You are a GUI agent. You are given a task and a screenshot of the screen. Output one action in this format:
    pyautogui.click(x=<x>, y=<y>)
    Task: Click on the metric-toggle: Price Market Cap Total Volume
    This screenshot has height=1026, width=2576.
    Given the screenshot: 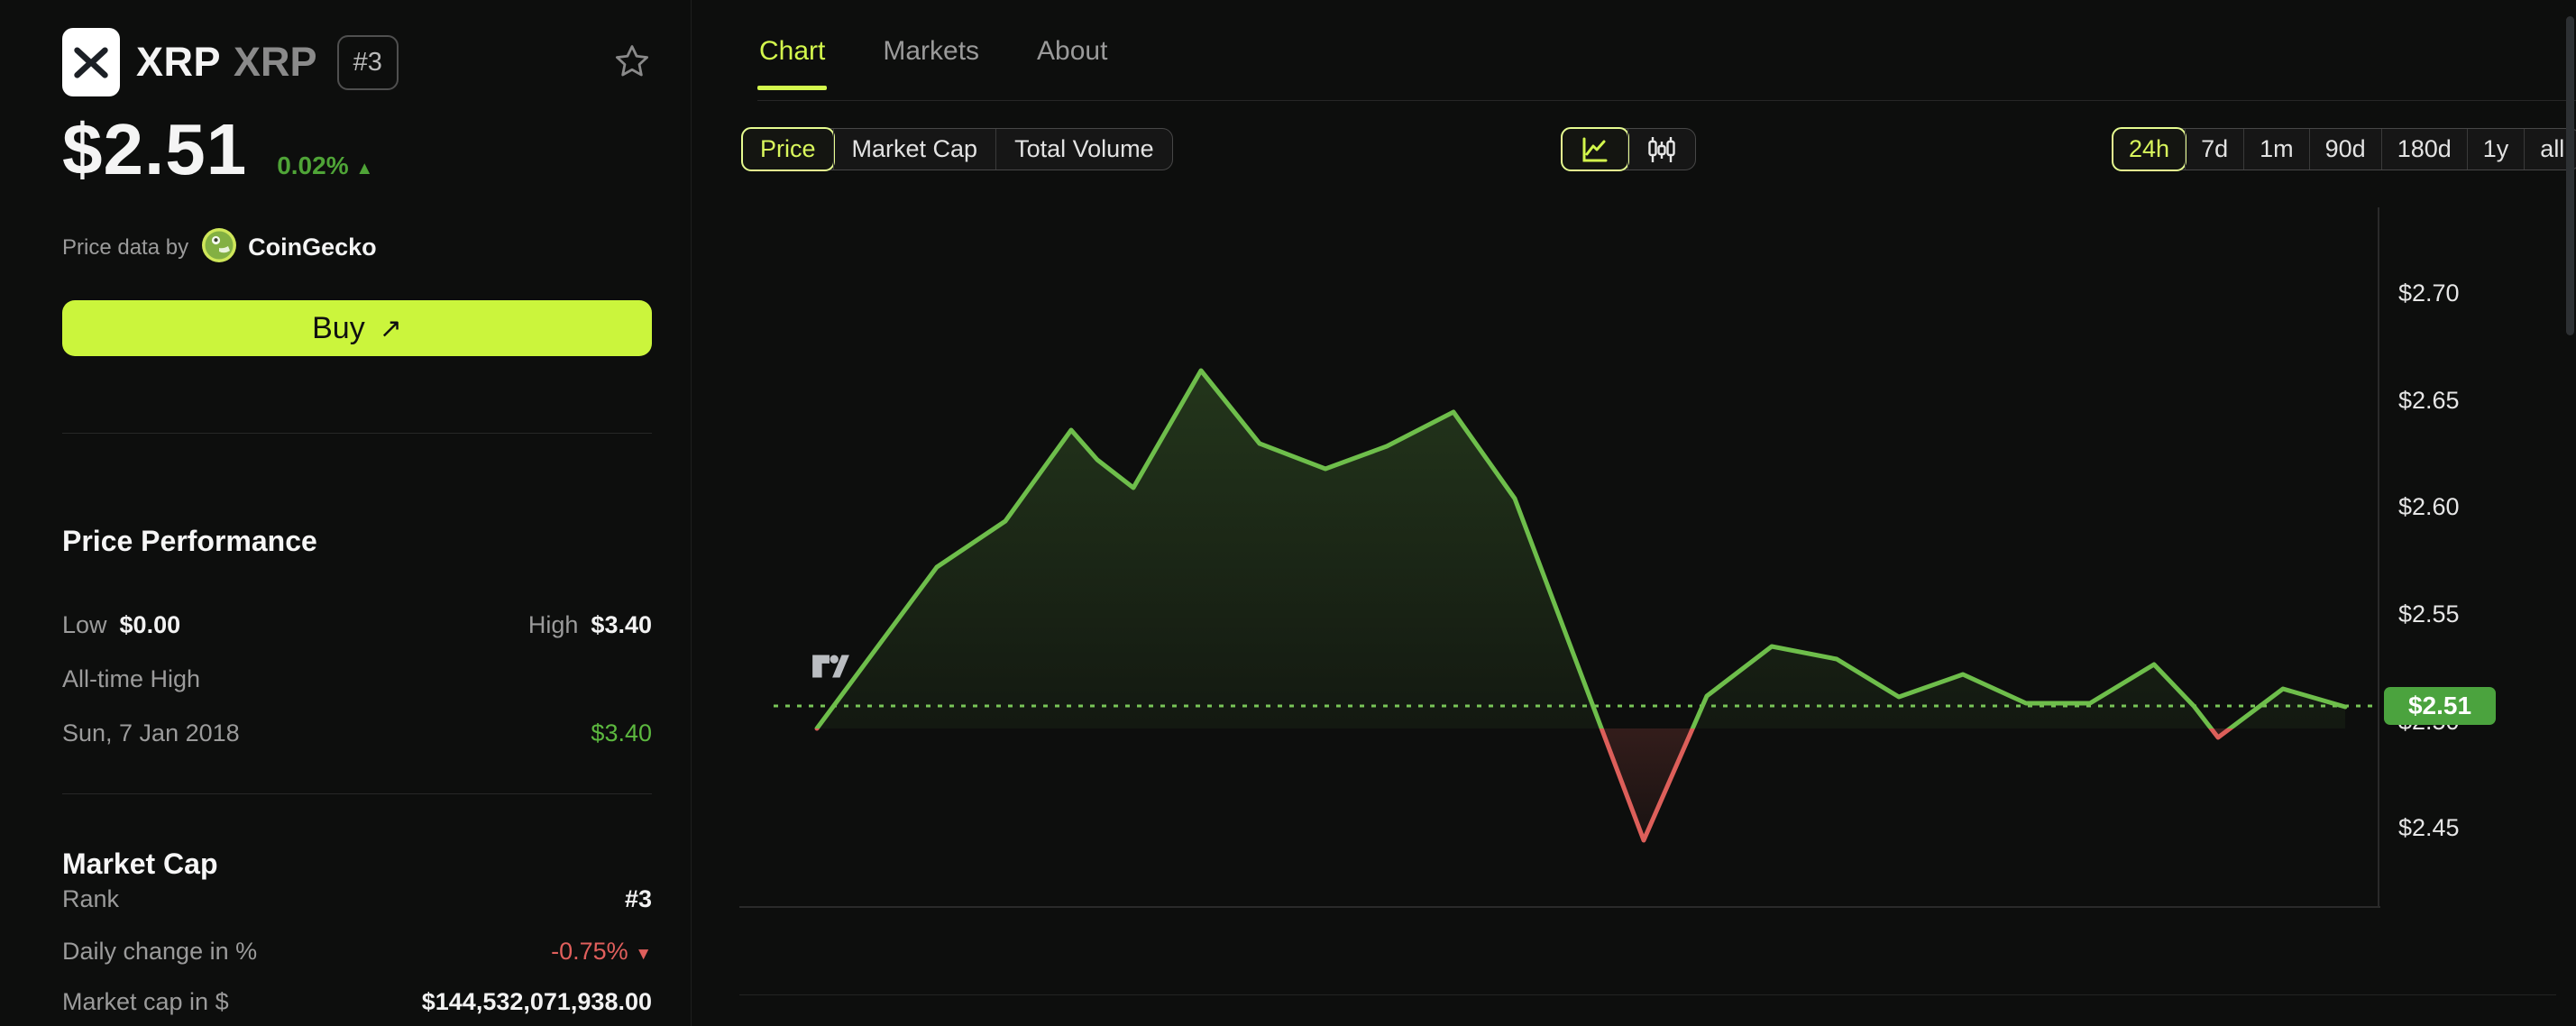 What is the action you would take?
    pyautogui.click(x=957, y=149)
    